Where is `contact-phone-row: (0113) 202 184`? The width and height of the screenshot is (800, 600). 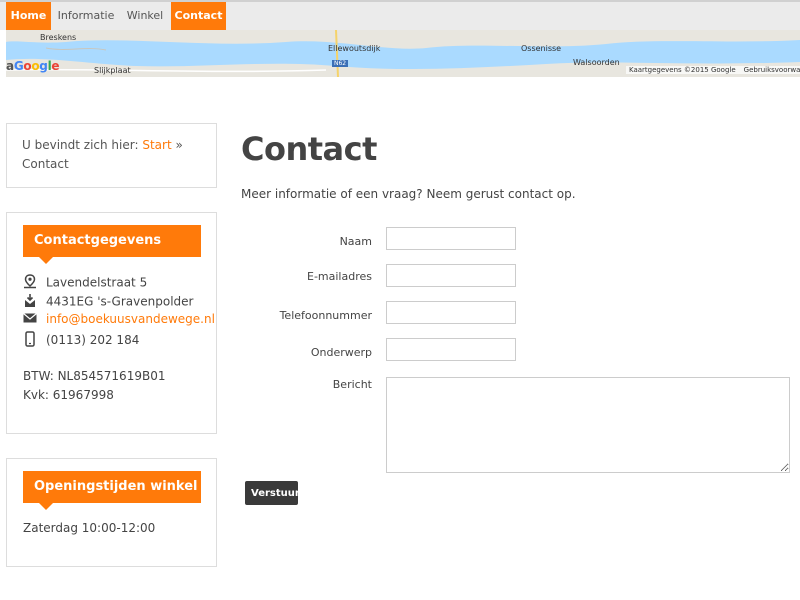 contact-phone-row: (0113) 202 184 is located at coordinates (81, 340).